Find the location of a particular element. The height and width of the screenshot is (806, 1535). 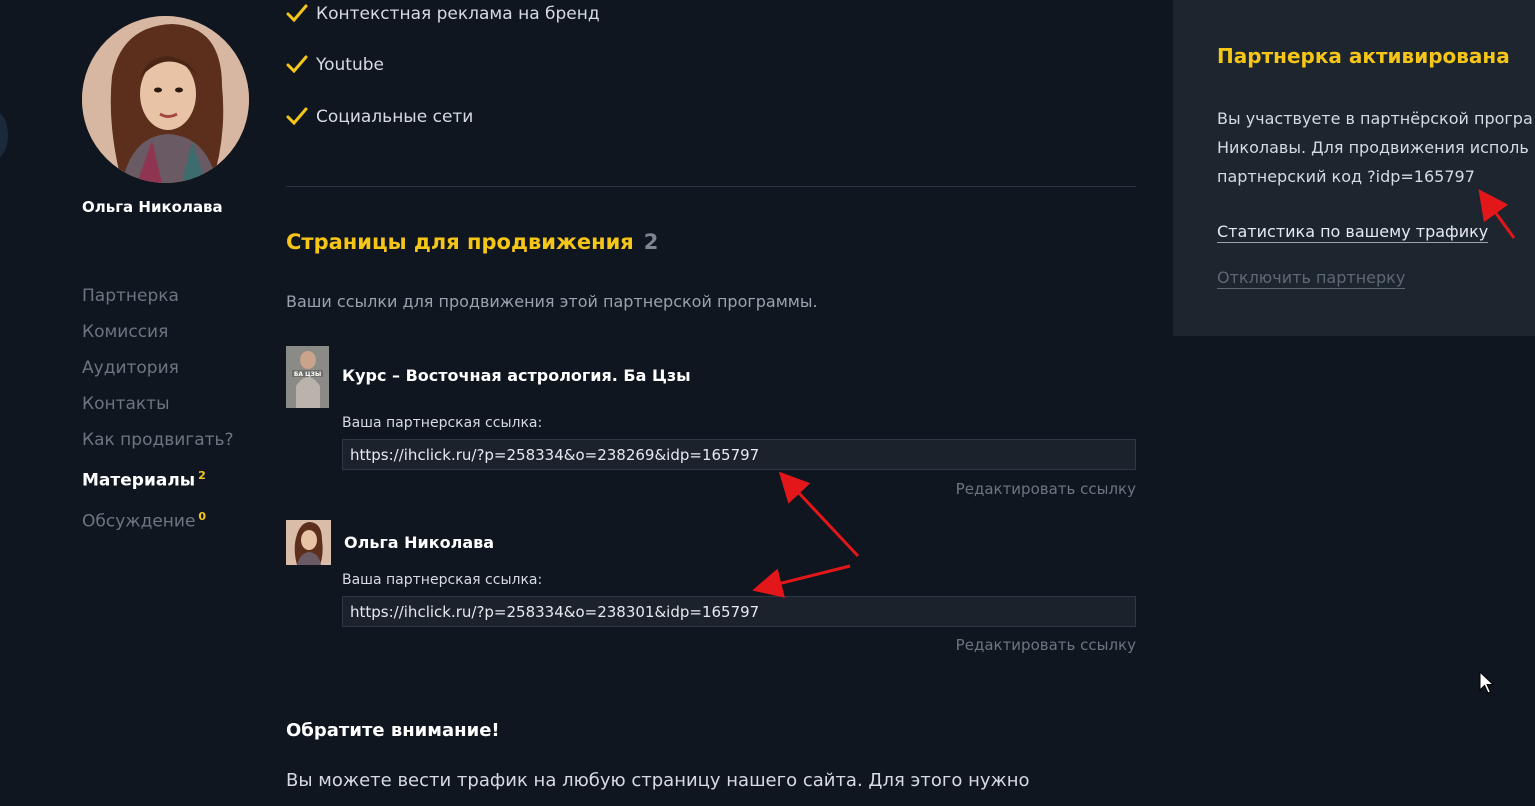

section-title-text: Страницы для продвижения is located at coordinates (460, 242).